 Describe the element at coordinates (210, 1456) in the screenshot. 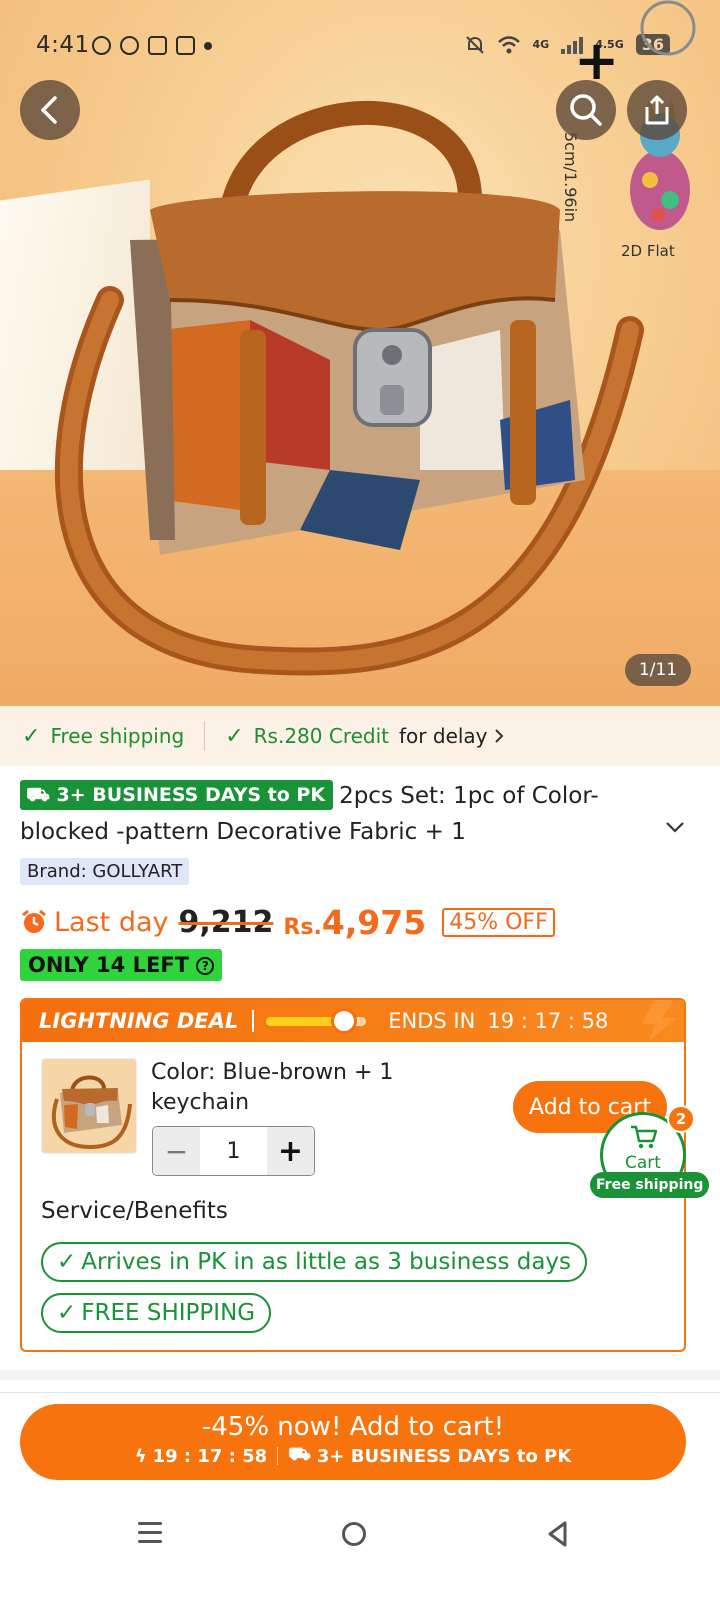

I see `cta-countdown: 19 : 17 : 58` at that location.